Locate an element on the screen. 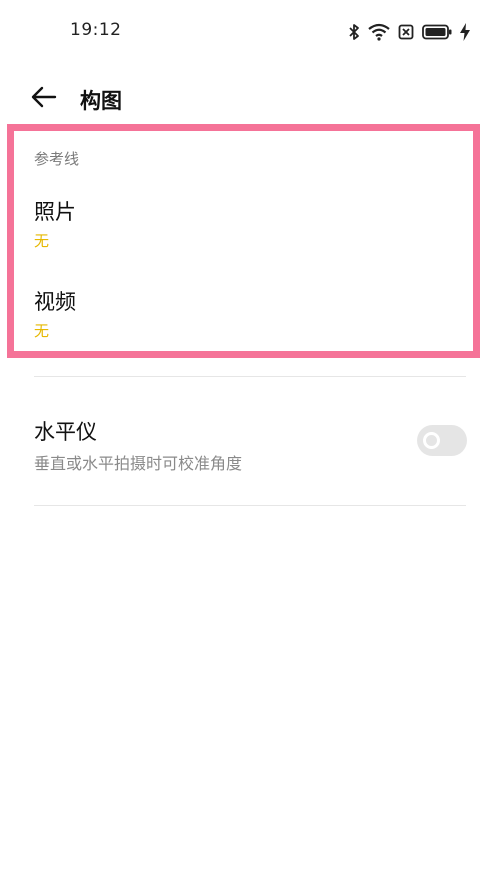 The height and width of the screenshot is (888, 500). bluetooth-icon is located at coordinates (354, 32).